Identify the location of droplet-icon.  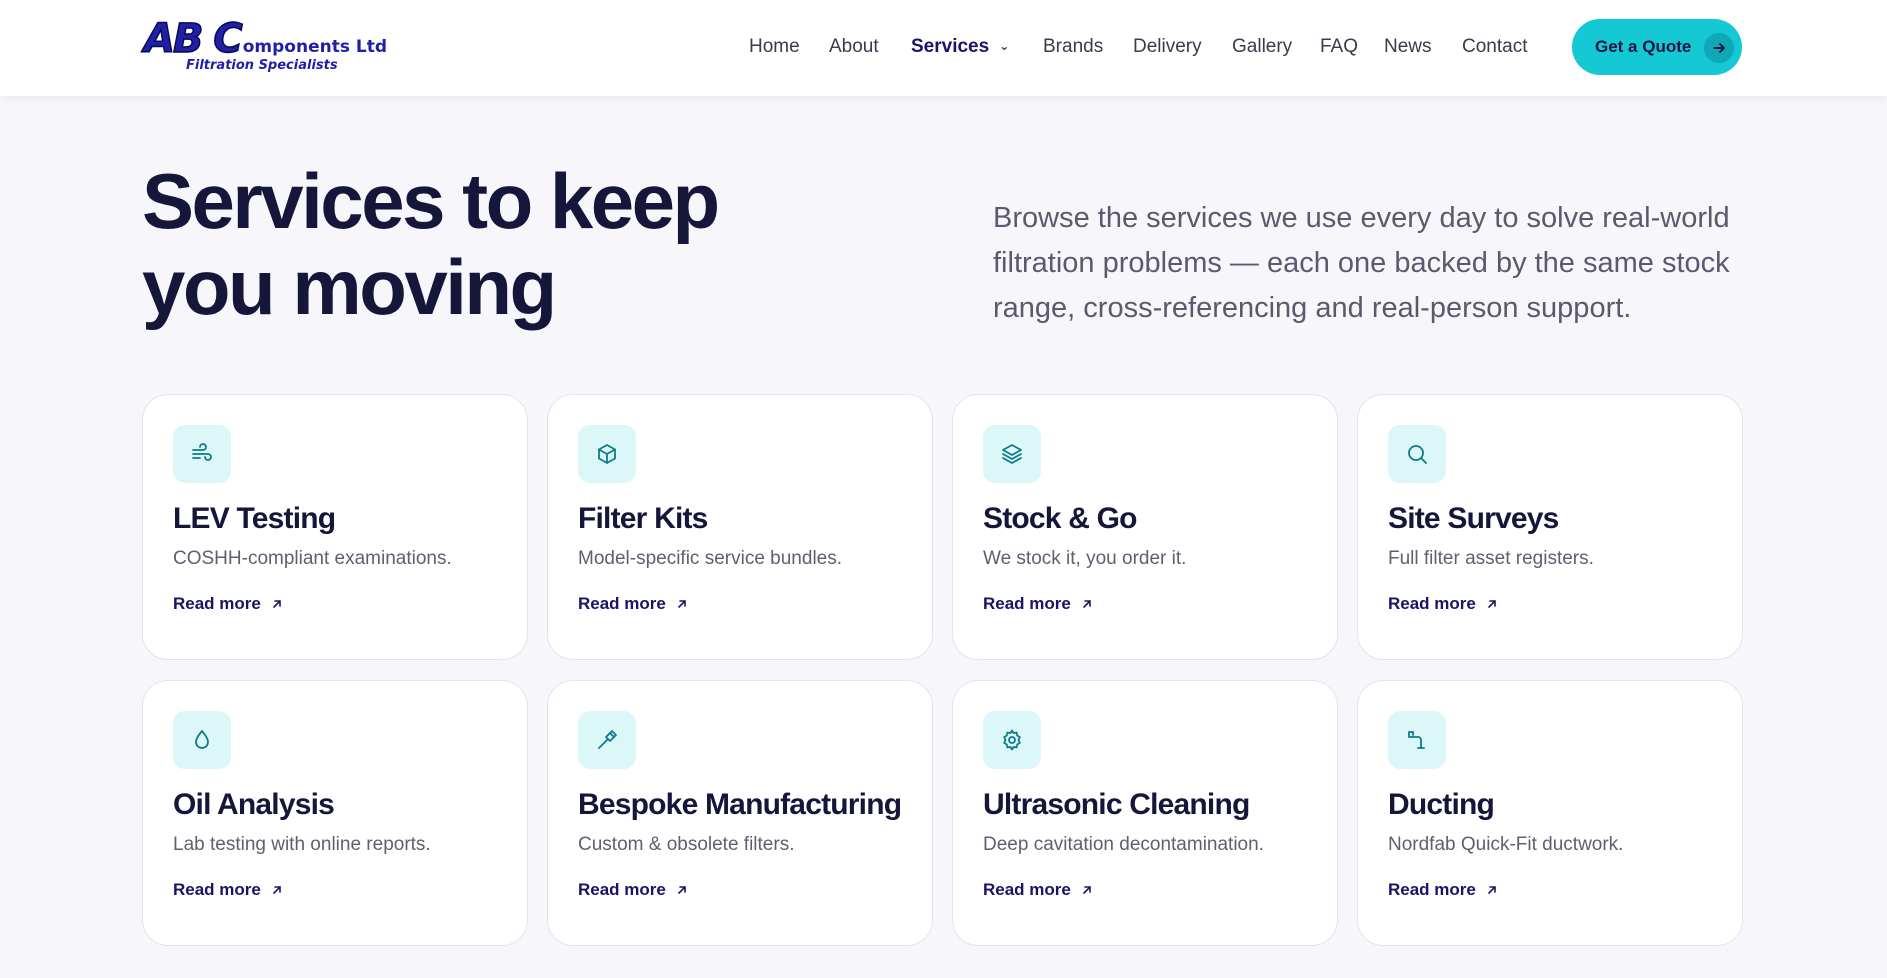
(202, 740).